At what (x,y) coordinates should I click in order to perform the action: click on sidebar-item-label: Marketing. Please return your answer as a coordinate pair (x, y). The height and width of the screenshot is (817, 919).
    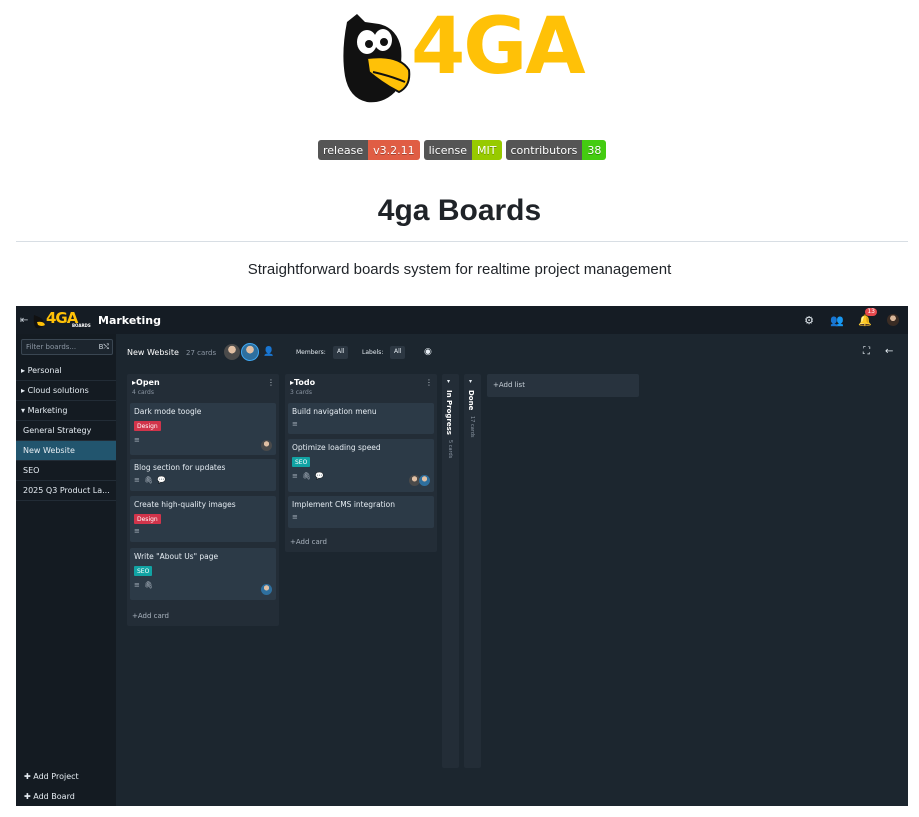
    Looking at the image, I should click on (47, 410).